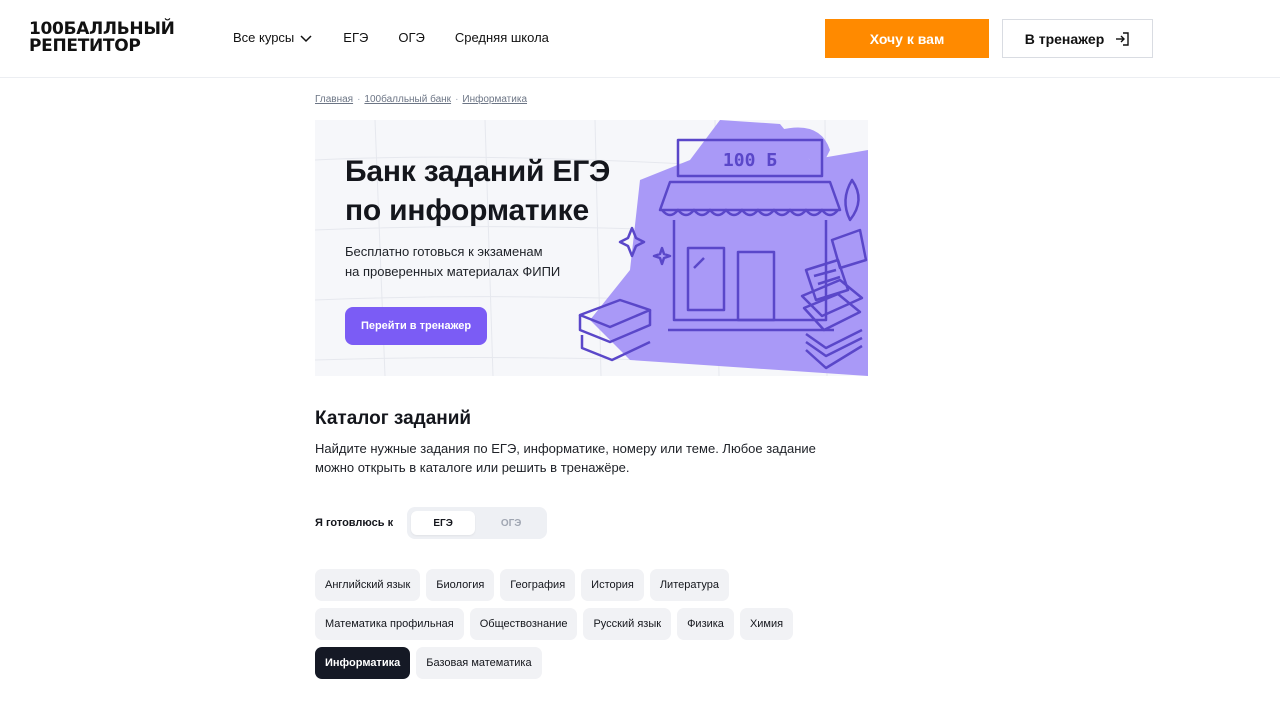 The width and height of the screenshot is (1280, 708). I want to click on subject-chip-english: Английский язык, so click(368, 585).